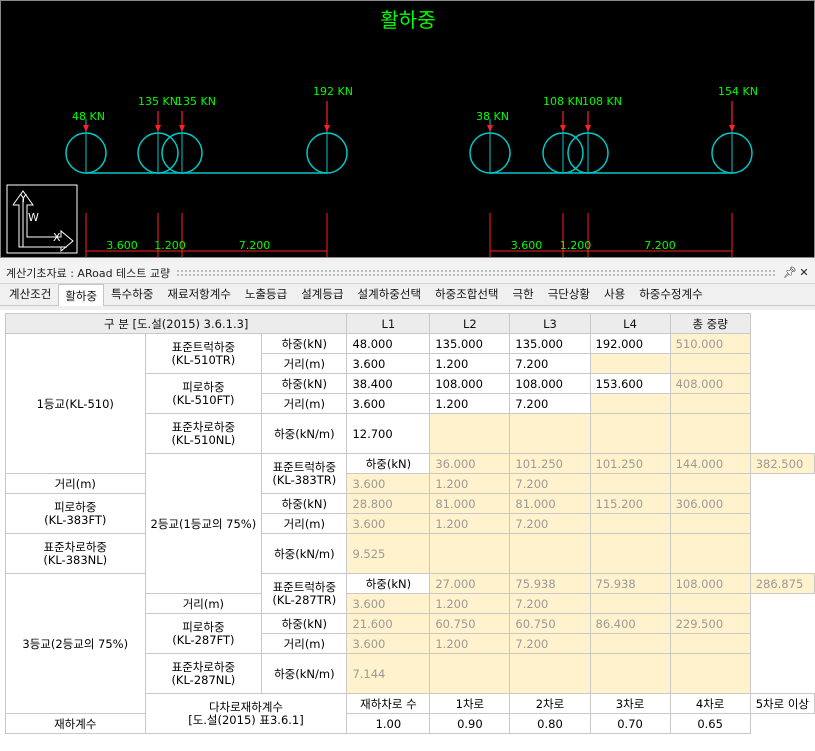 The width and height of the screenshot is (815, 751). Describe the element at coordinates (630, 343) in the screenshot. I see `load-value: 192.000` at that location.